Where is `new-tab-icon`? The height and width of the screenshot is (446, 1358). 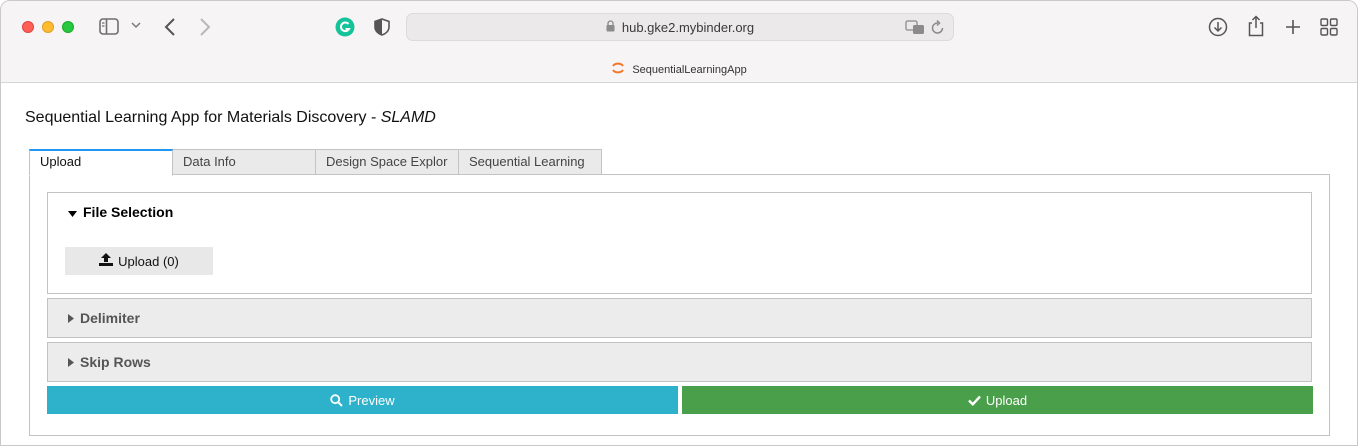
new-tab-icon is located at coordinates (1293, 27).